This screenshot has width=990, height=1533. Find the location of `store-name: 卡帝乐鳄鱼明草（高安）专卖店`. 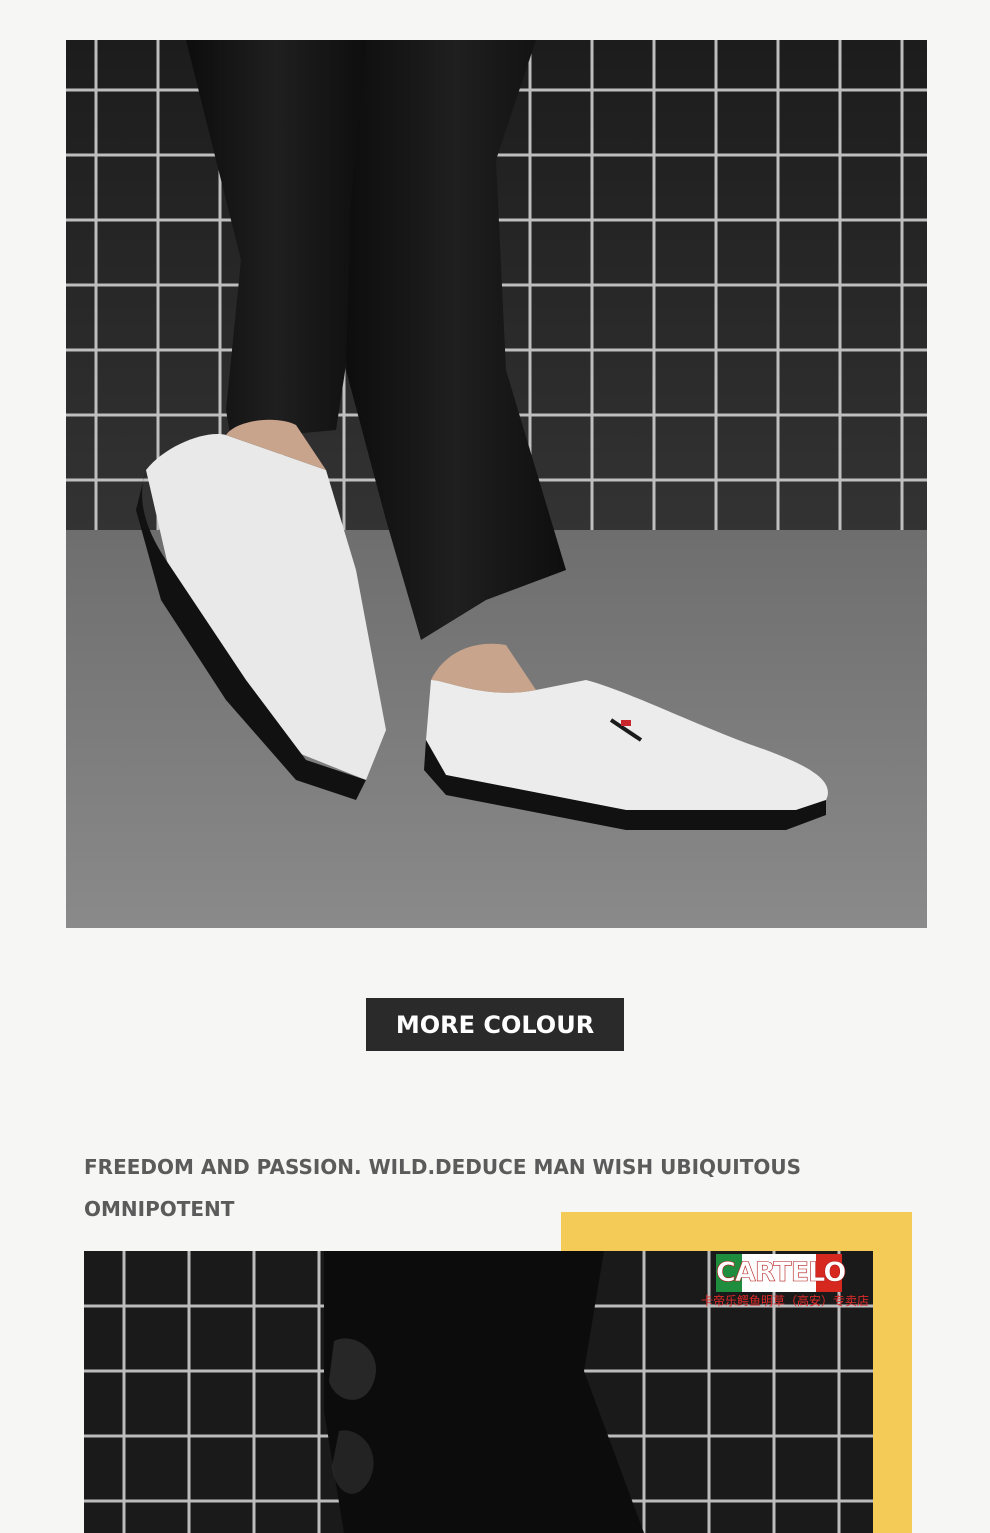

store-name: 卡帝乐鳄鱼明草（高安）专卖店 is located at coordinates (784, 1301).